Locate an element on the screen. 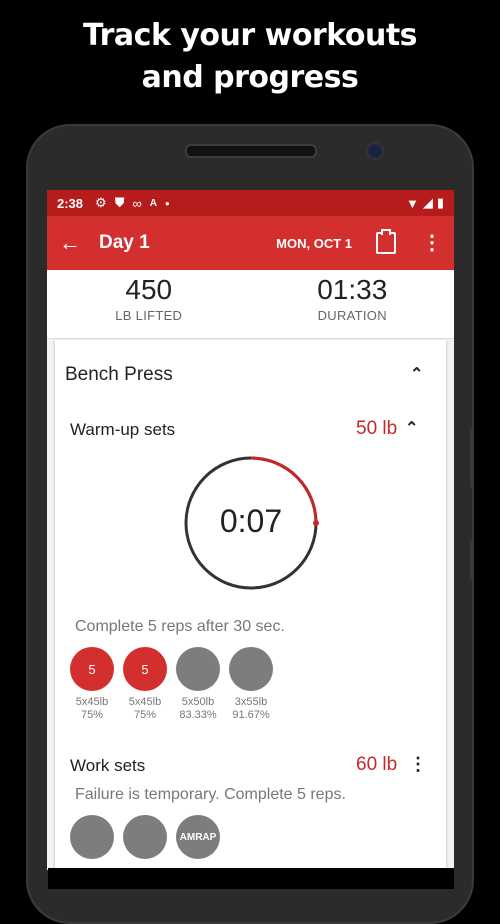  shield-icon: ⛊ is located at coordinates (119, 202).